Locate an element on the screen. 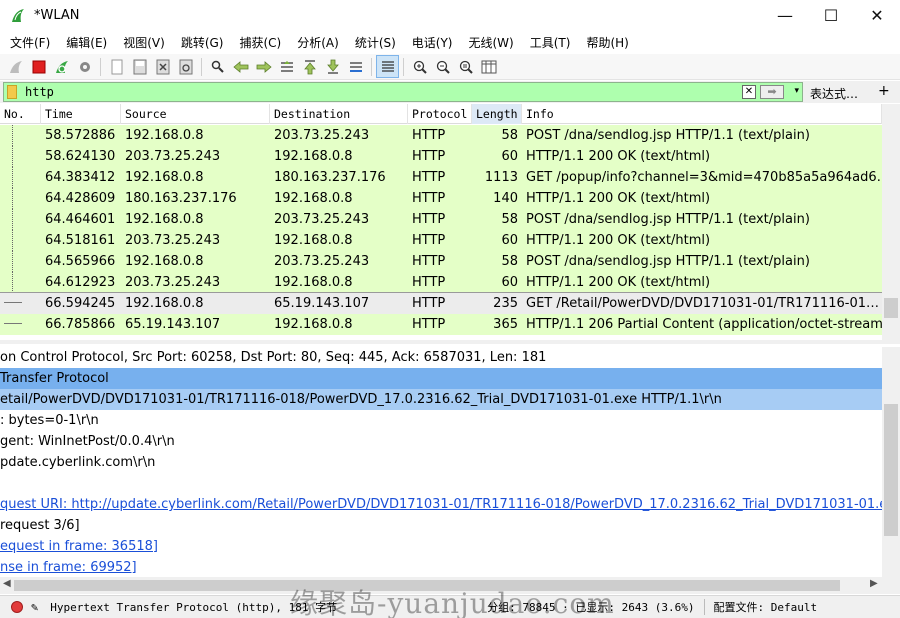 This screenshot has width=900, height=618. column-header-destination: Destination is located at coordinates (339, 114).